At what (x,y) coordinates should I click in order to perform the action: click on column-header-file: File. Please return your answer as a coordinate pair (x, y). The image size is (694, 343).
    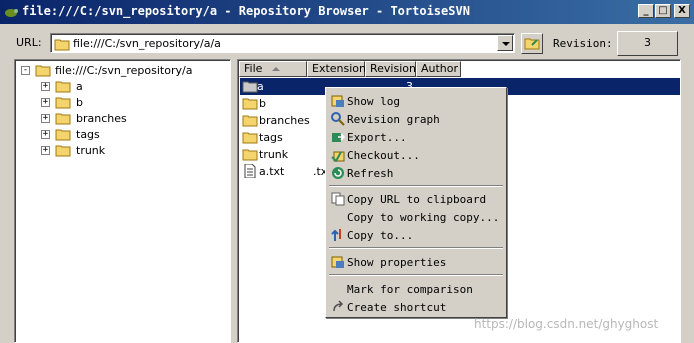
    Looking at the image, I should click on (273, 69).